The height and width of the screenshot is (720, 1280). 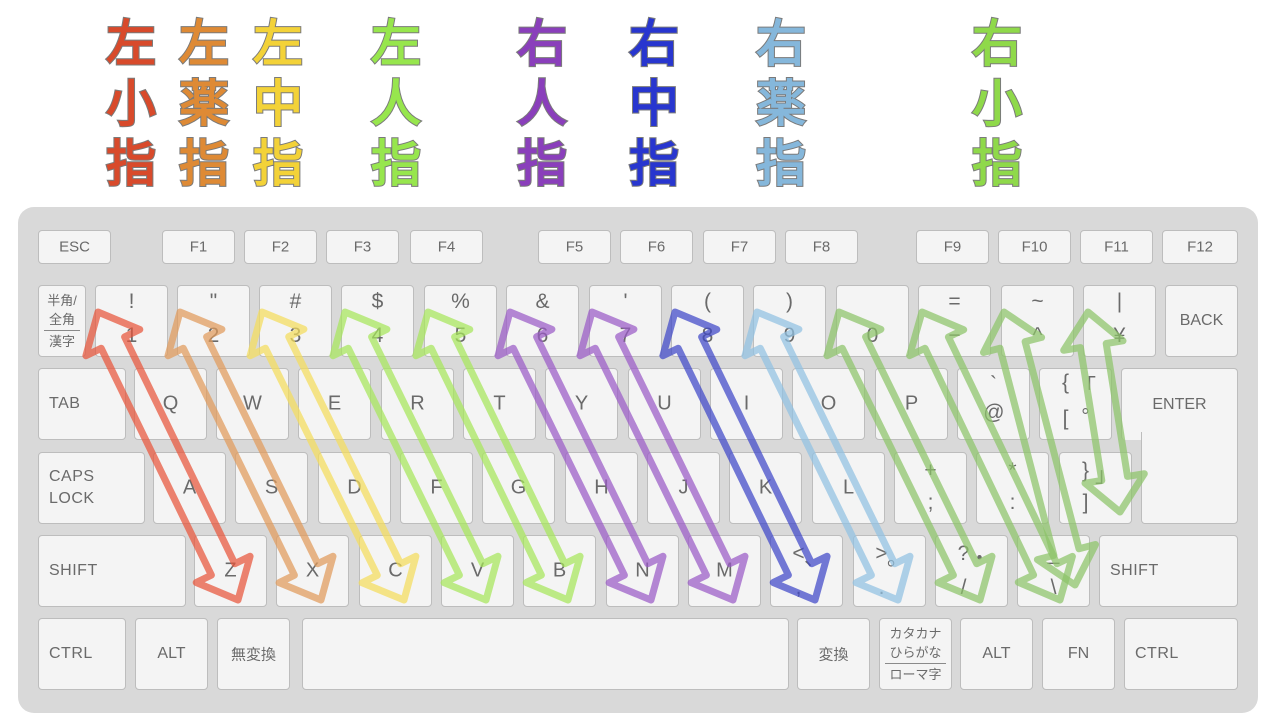 I want to click on key-period: > 。 ., so click(x=889, y=571).